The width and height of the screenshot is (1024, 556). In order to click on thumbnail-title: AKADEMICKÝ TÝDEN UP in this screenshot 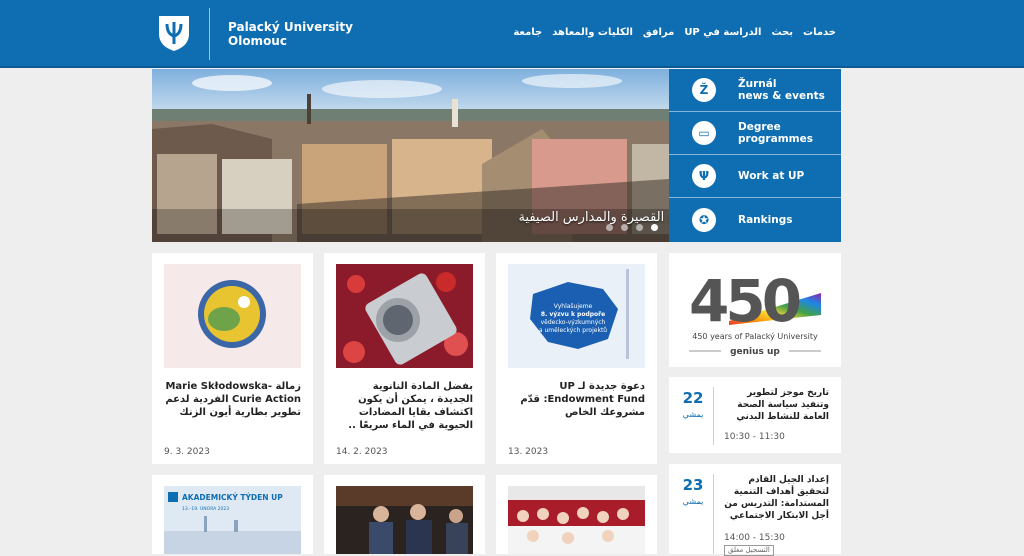, I will do `click(232, 497)`.